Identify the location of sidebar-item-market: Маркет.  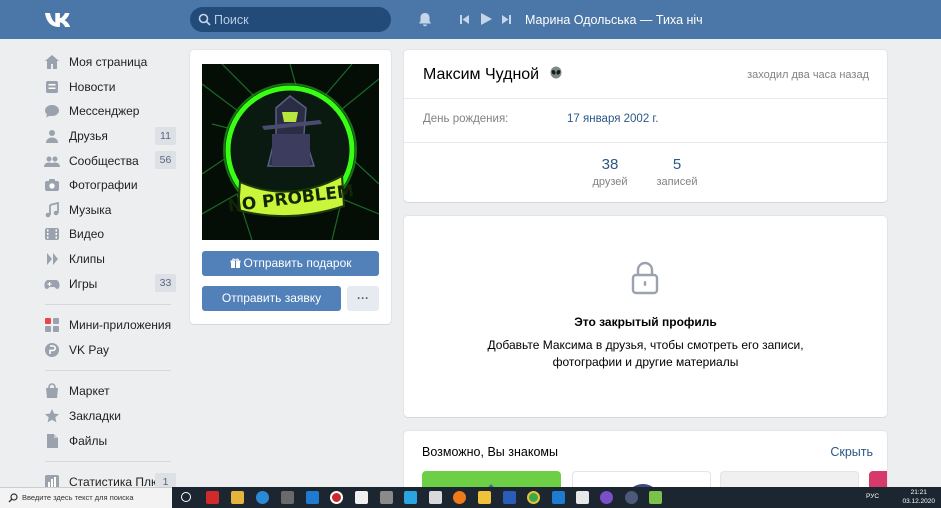
(109, 391).